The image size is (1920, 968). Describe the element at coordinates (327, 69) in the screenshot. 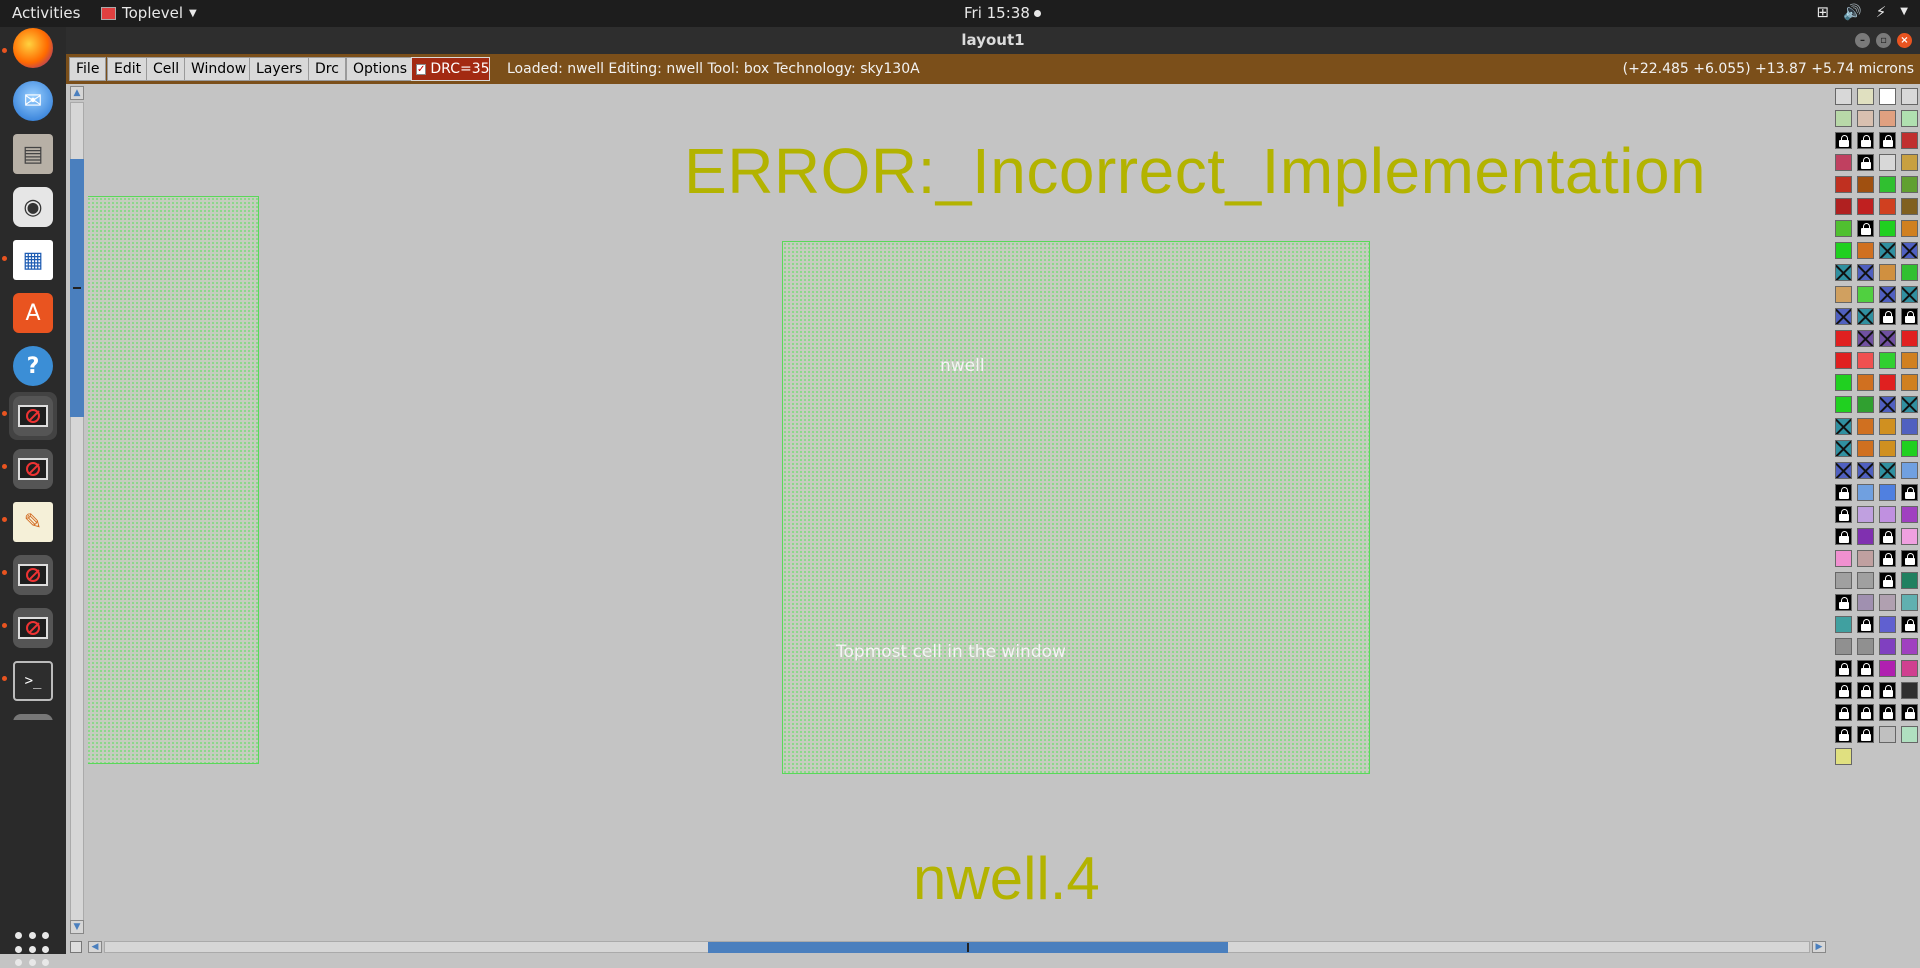

I see `menu-drc: Drc` at that location.